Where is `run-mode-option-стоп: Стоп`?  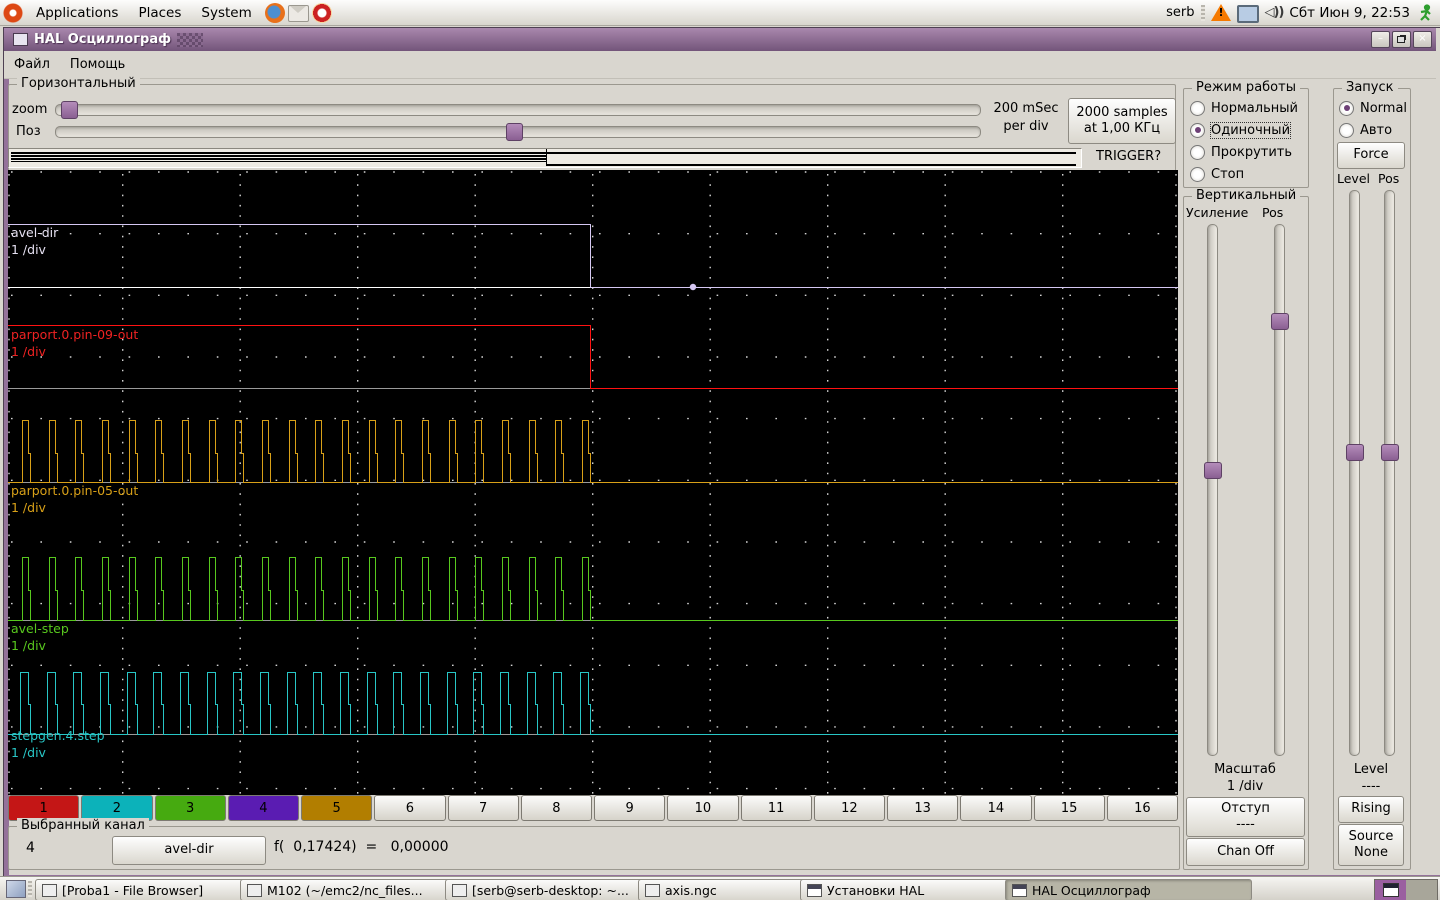
run-mode-option-стоп: Стоп is located at coordinates (1249, 174).